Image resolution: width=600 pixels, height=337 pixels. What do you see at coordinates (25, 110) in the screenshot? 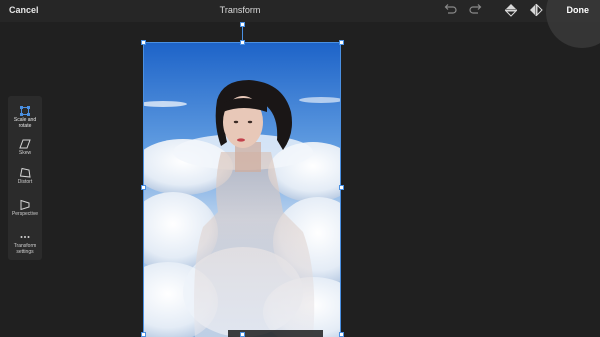
I see `scale-rotate-icon` at bounding box center [25, 110].